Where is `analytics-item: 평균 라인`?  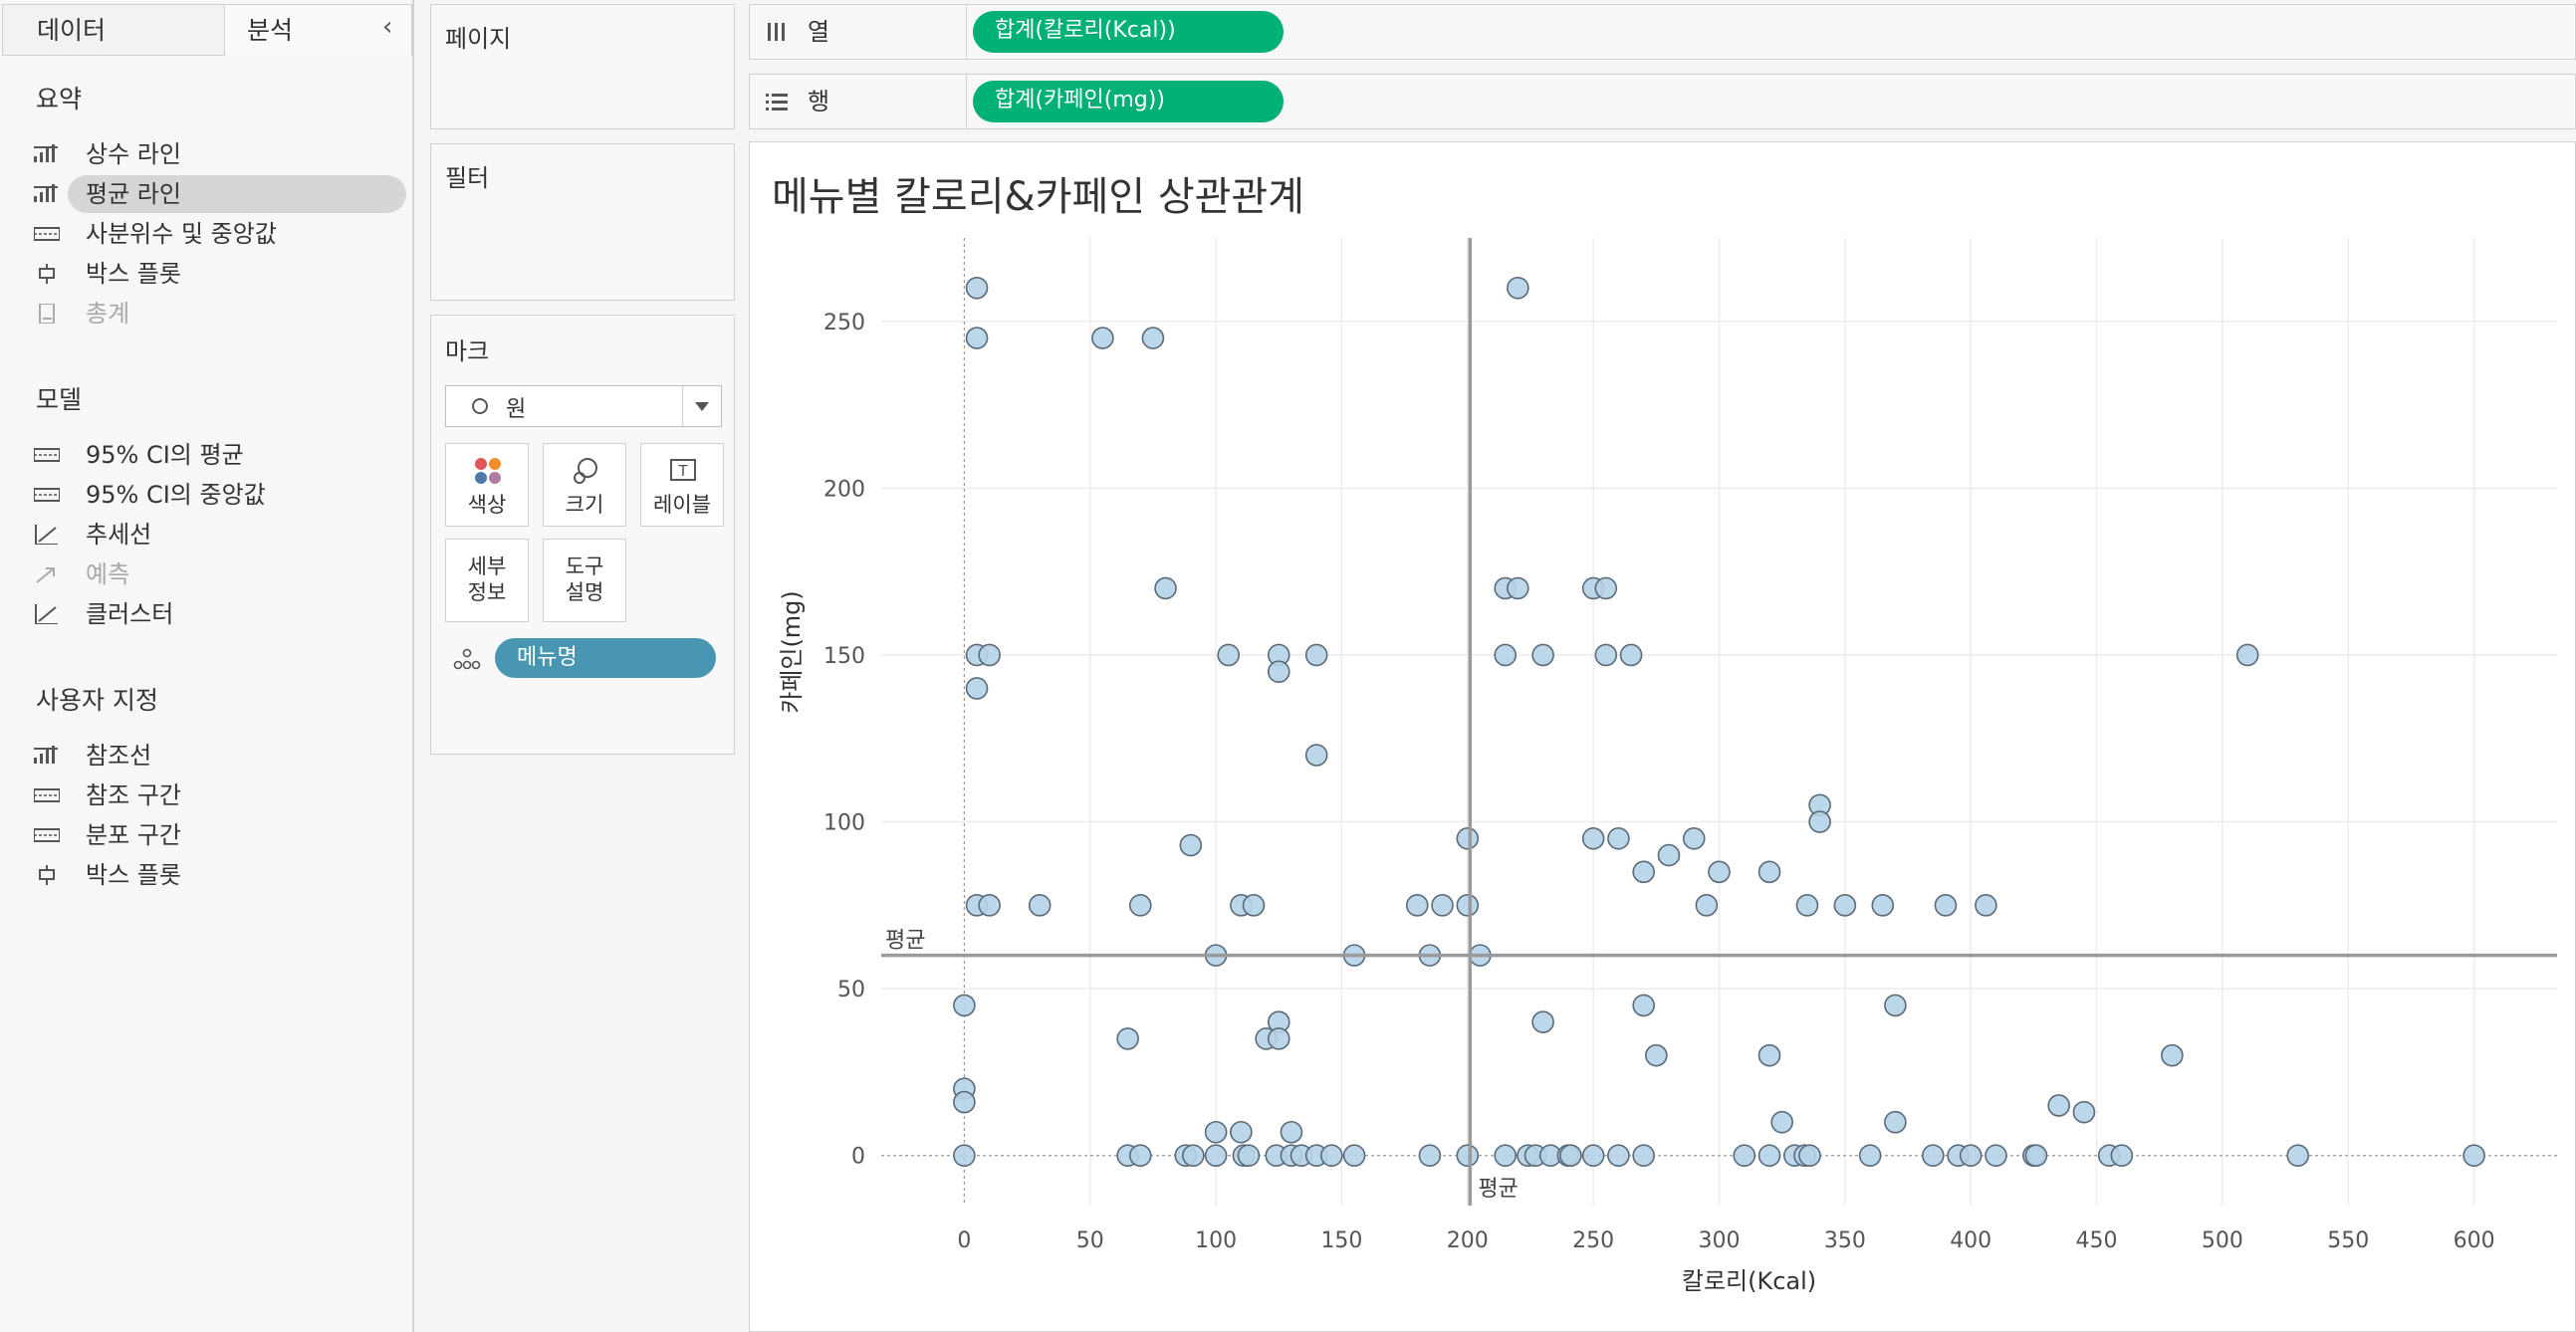 analytics-item: 평균 라인 is located at coordinates (221, 194).